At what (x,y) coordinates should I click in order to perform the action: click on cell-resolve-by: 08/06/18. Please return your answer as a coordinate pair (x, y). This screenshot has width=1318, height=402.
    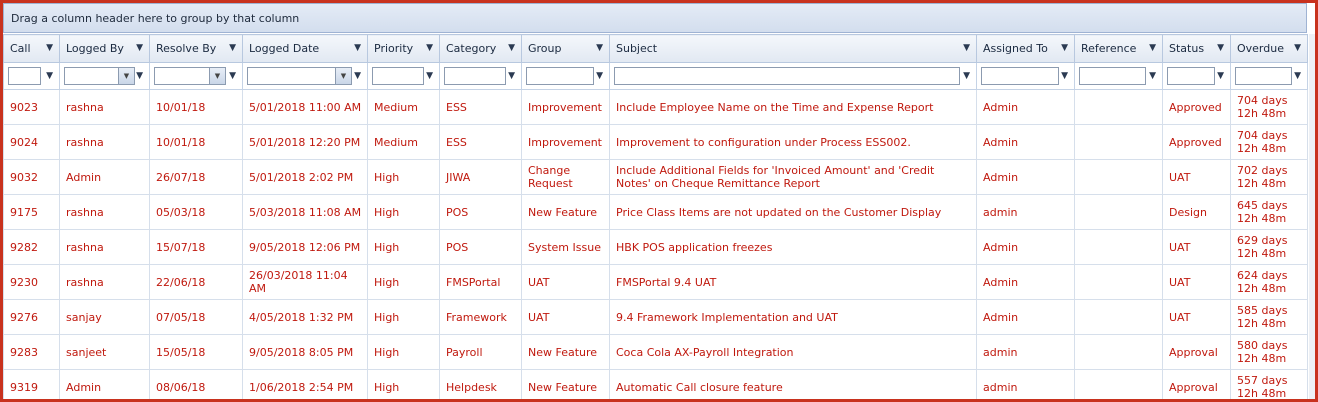
    Looking at the image, I should click on (196, 384).